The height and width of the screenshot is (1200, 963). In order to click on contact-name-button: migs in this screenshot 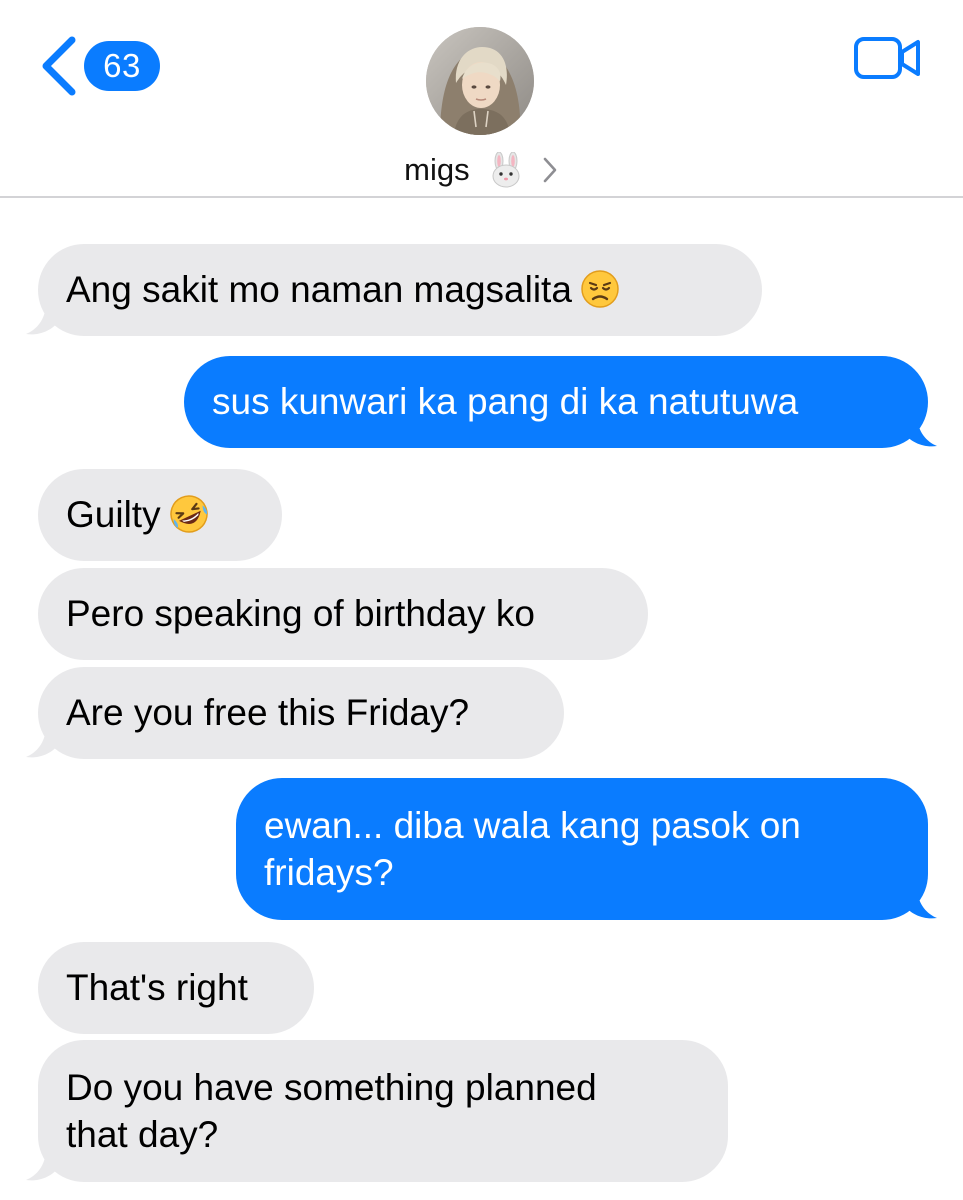, I will do `click(481, 169)`.